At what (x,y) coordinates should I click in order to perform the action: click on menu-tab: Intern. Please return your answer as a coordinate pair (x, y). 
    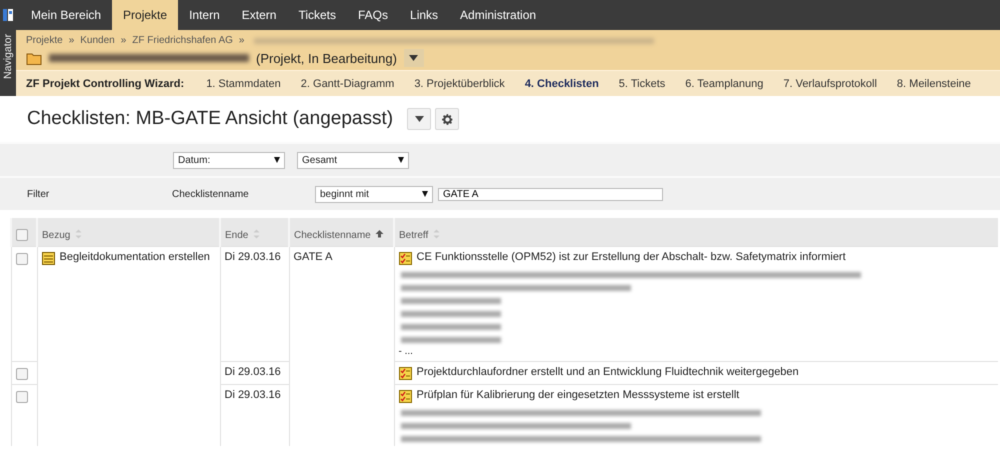
    Looking at the image, I should click on (204, 15).